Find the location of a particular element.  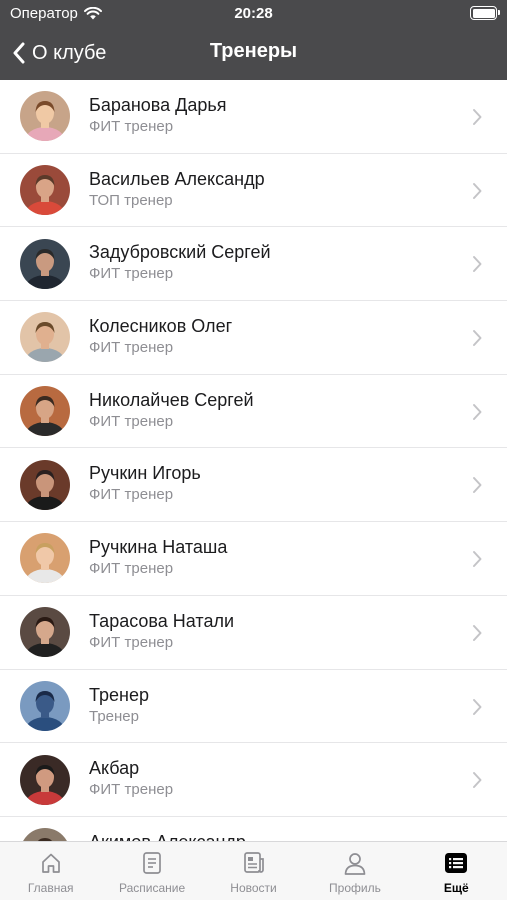

status-bar: Оператор 20:28 is located at coordinates (253, 14).